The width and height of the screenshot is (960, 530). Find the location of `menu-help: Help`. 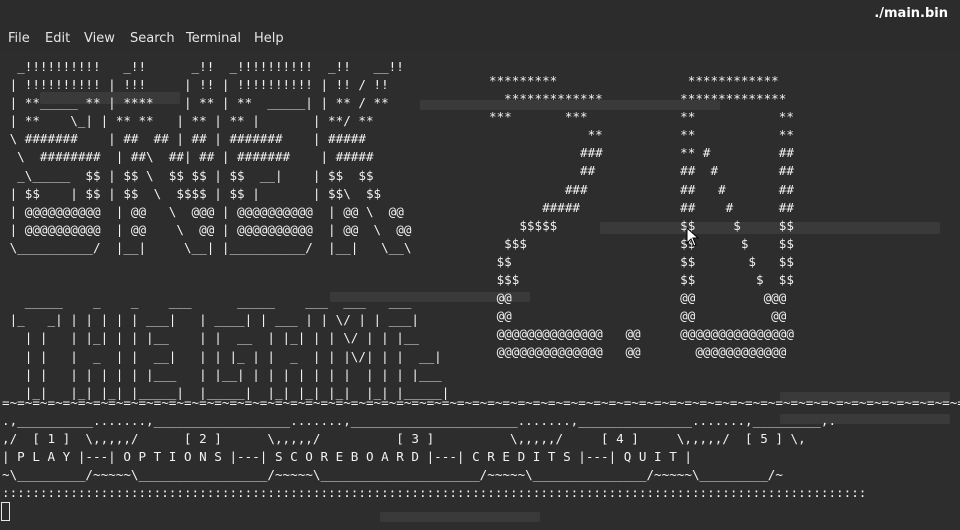

menu-help: Help is located at coordinates (269, 38).